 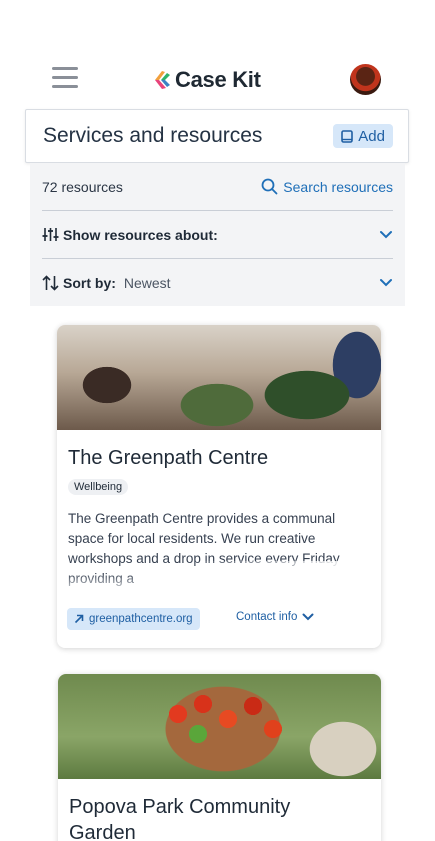 What do you see at coordinates (140, 234) in the screenshot?
I see `show-resources-label: Show resources about:` at bounding box center [140, 234].